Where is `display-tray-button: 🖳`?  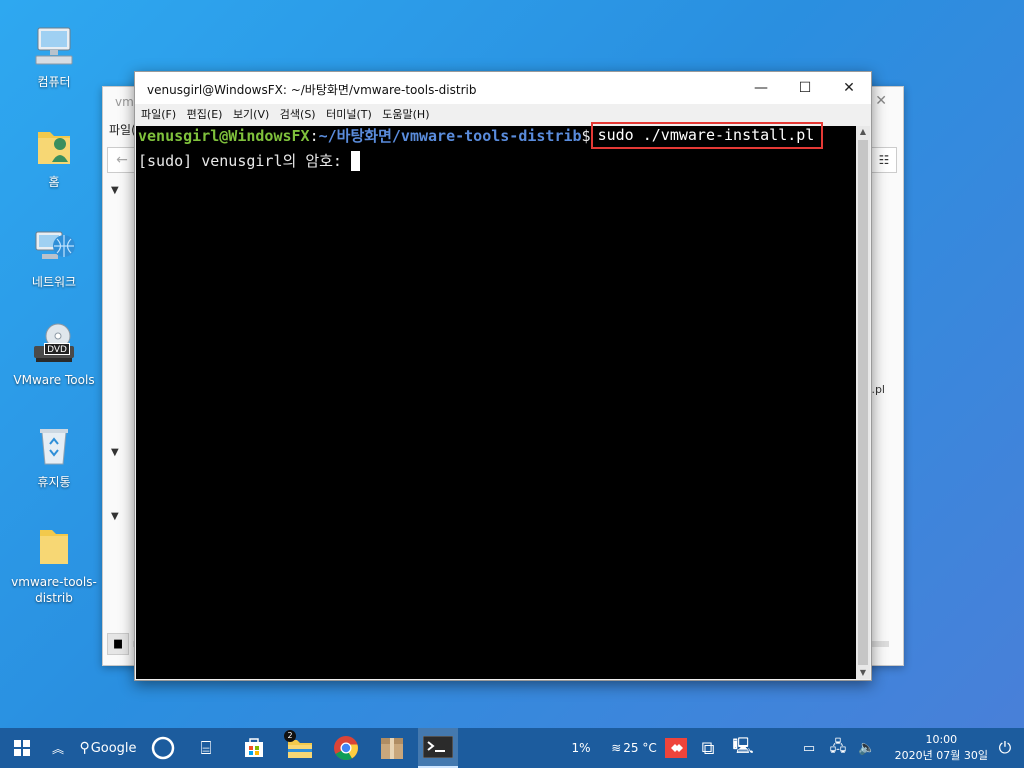 display-tray-button: 🖳 is located at coordinates (743, 748).